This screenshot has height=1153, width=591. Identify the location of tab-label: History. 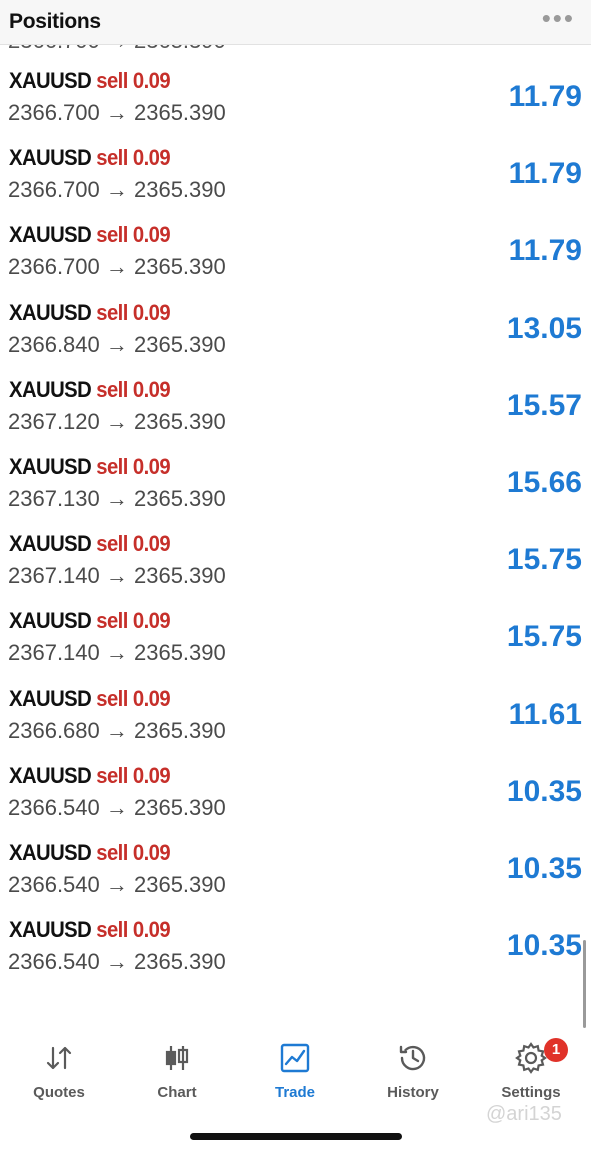
(413, 1092).